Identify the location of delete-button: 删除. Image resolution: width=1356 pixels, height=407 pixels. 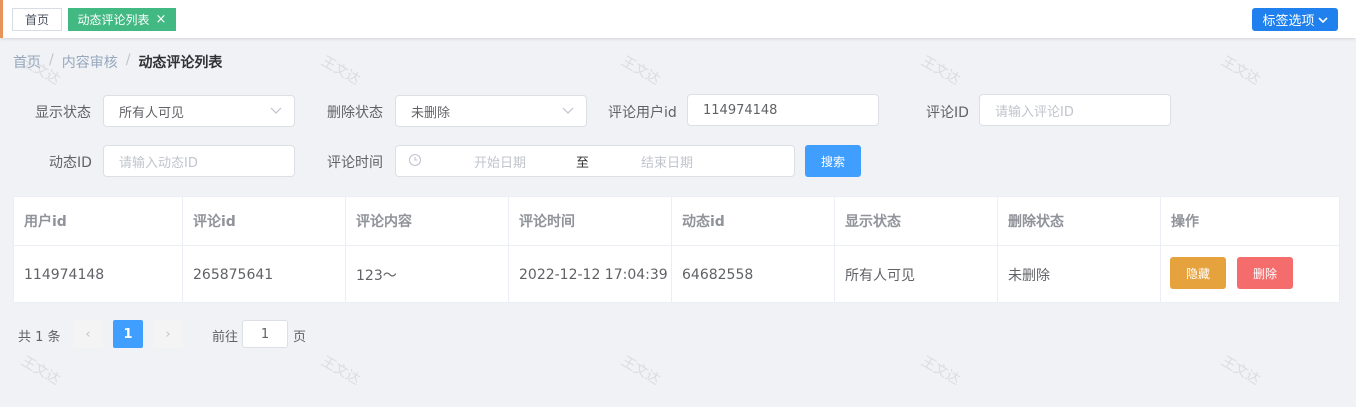
(1265, 273).